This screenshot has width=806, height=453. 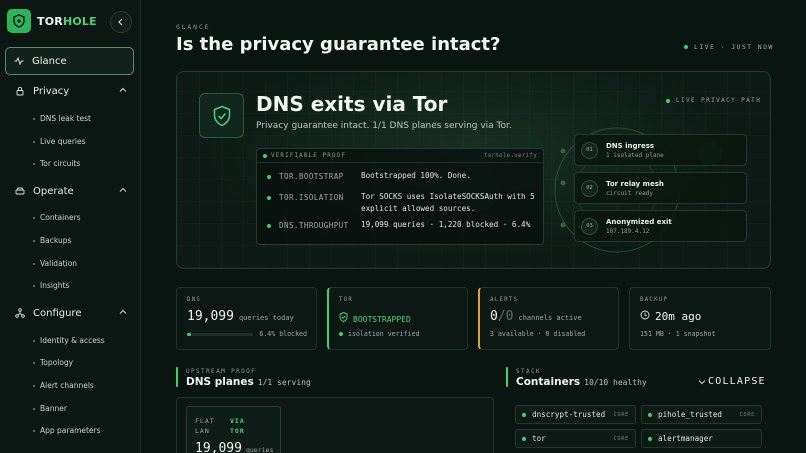 I want to click on blocked-progress-fill, so click(x=189, y=334).